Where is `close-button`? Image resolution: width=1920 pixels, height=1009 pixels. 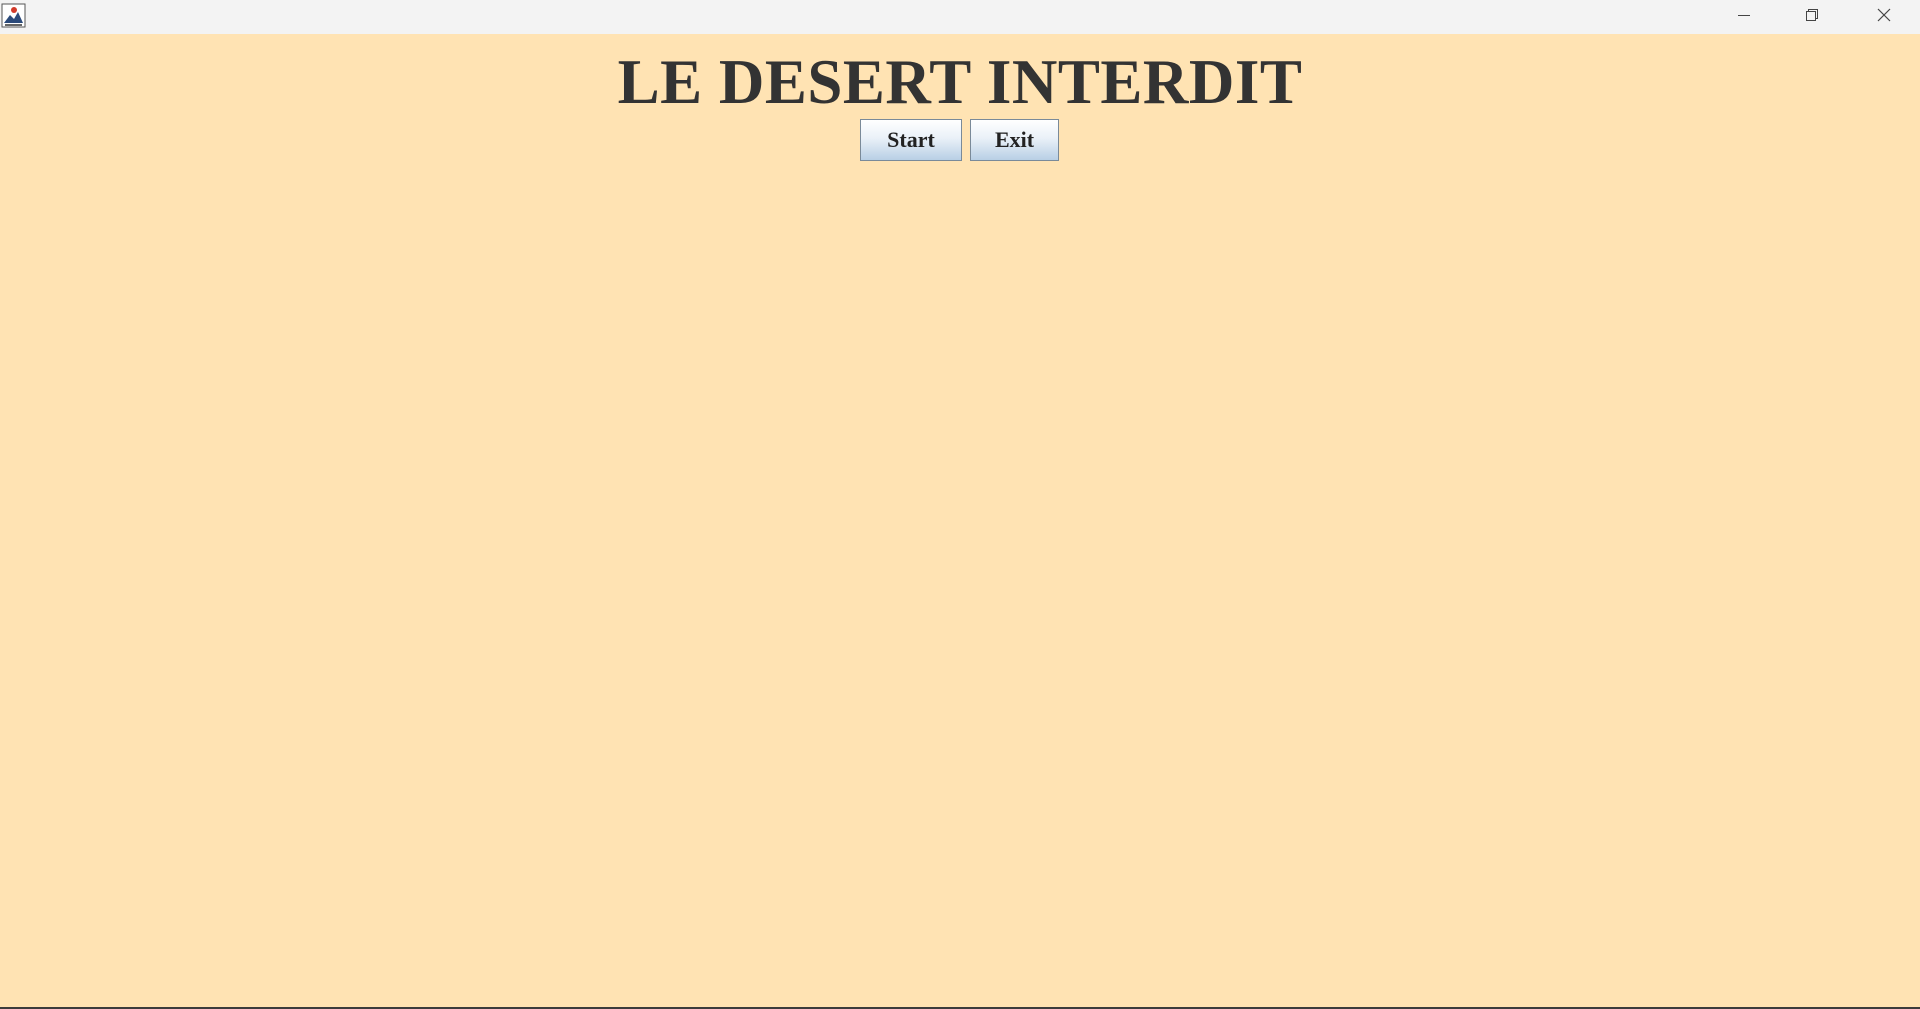 close-button is located at coordinates (1884, 17).